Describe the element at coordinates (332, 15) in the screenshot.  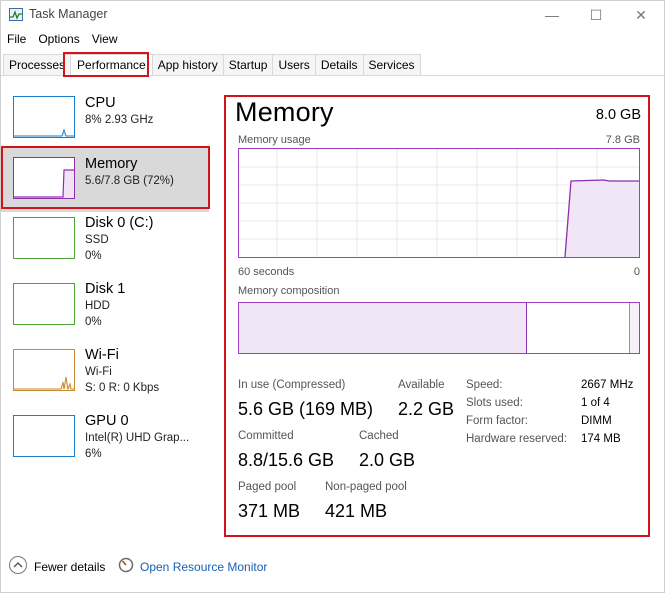
I see `title-bar: Task Manager — ☐ ✕` at that location.